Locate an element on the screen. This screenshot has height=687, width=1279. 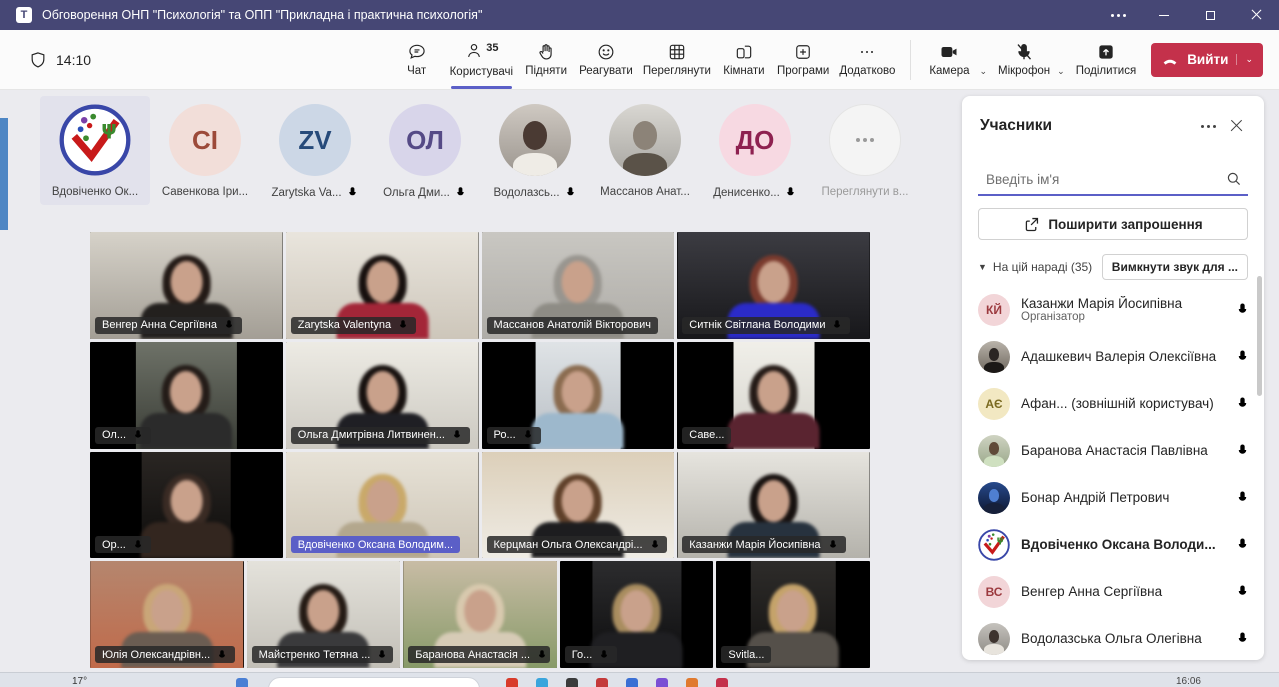
participant-row: КЙ Казанжи Марія Йосипівна Організатор is located at coordinates (1113, 309).